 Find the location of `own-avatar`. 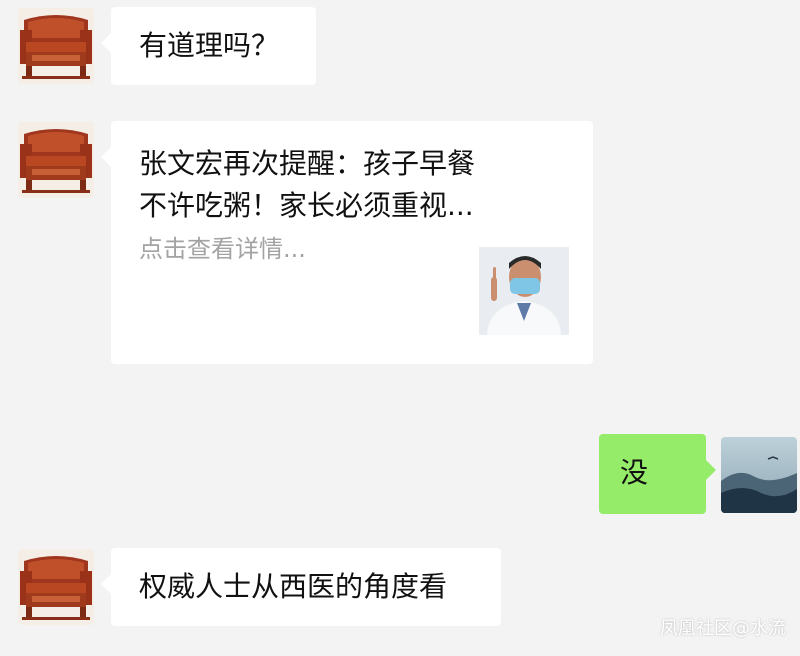

own-avatar is located at coordinates (759, 475).